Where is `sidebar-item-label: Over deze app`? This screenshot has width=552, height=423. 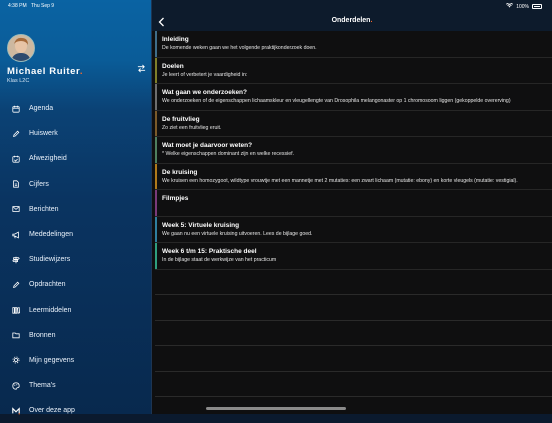
sidebar-item-label: Over deze app is located at coordinates (52, 411).